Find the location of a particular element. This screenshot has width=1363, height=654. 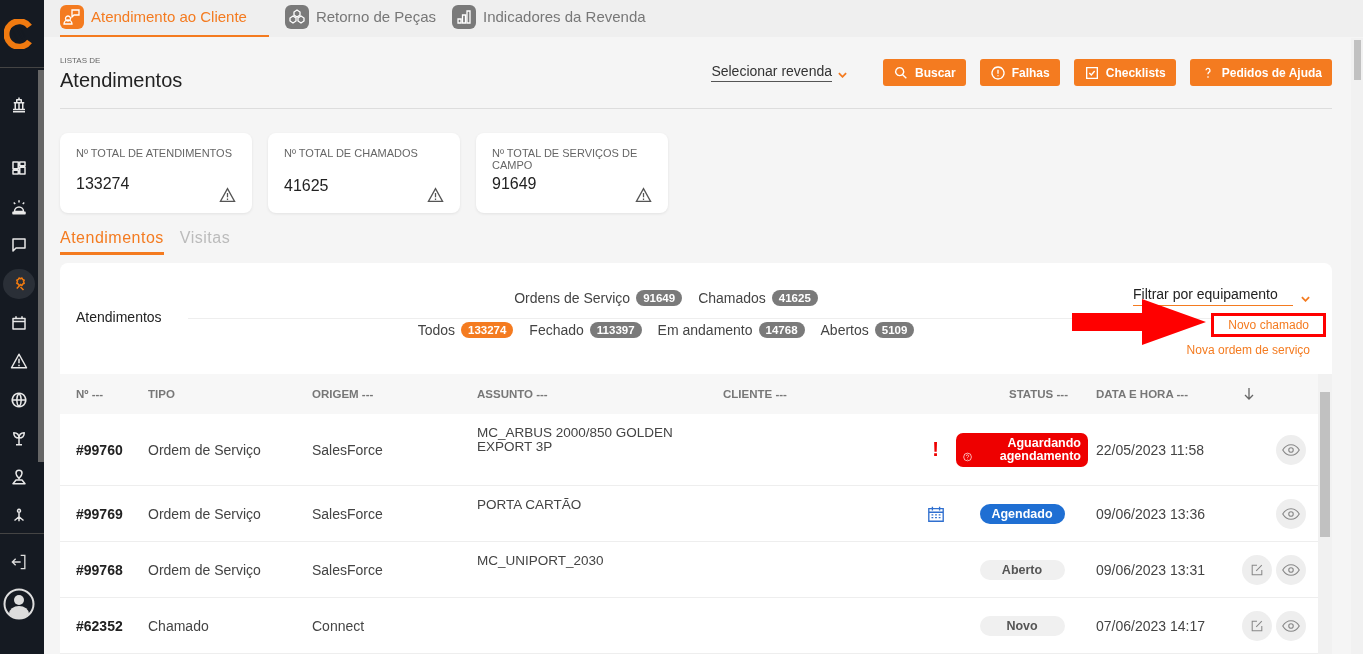

stat-value: 133274 is located at coordinates (103, 184).